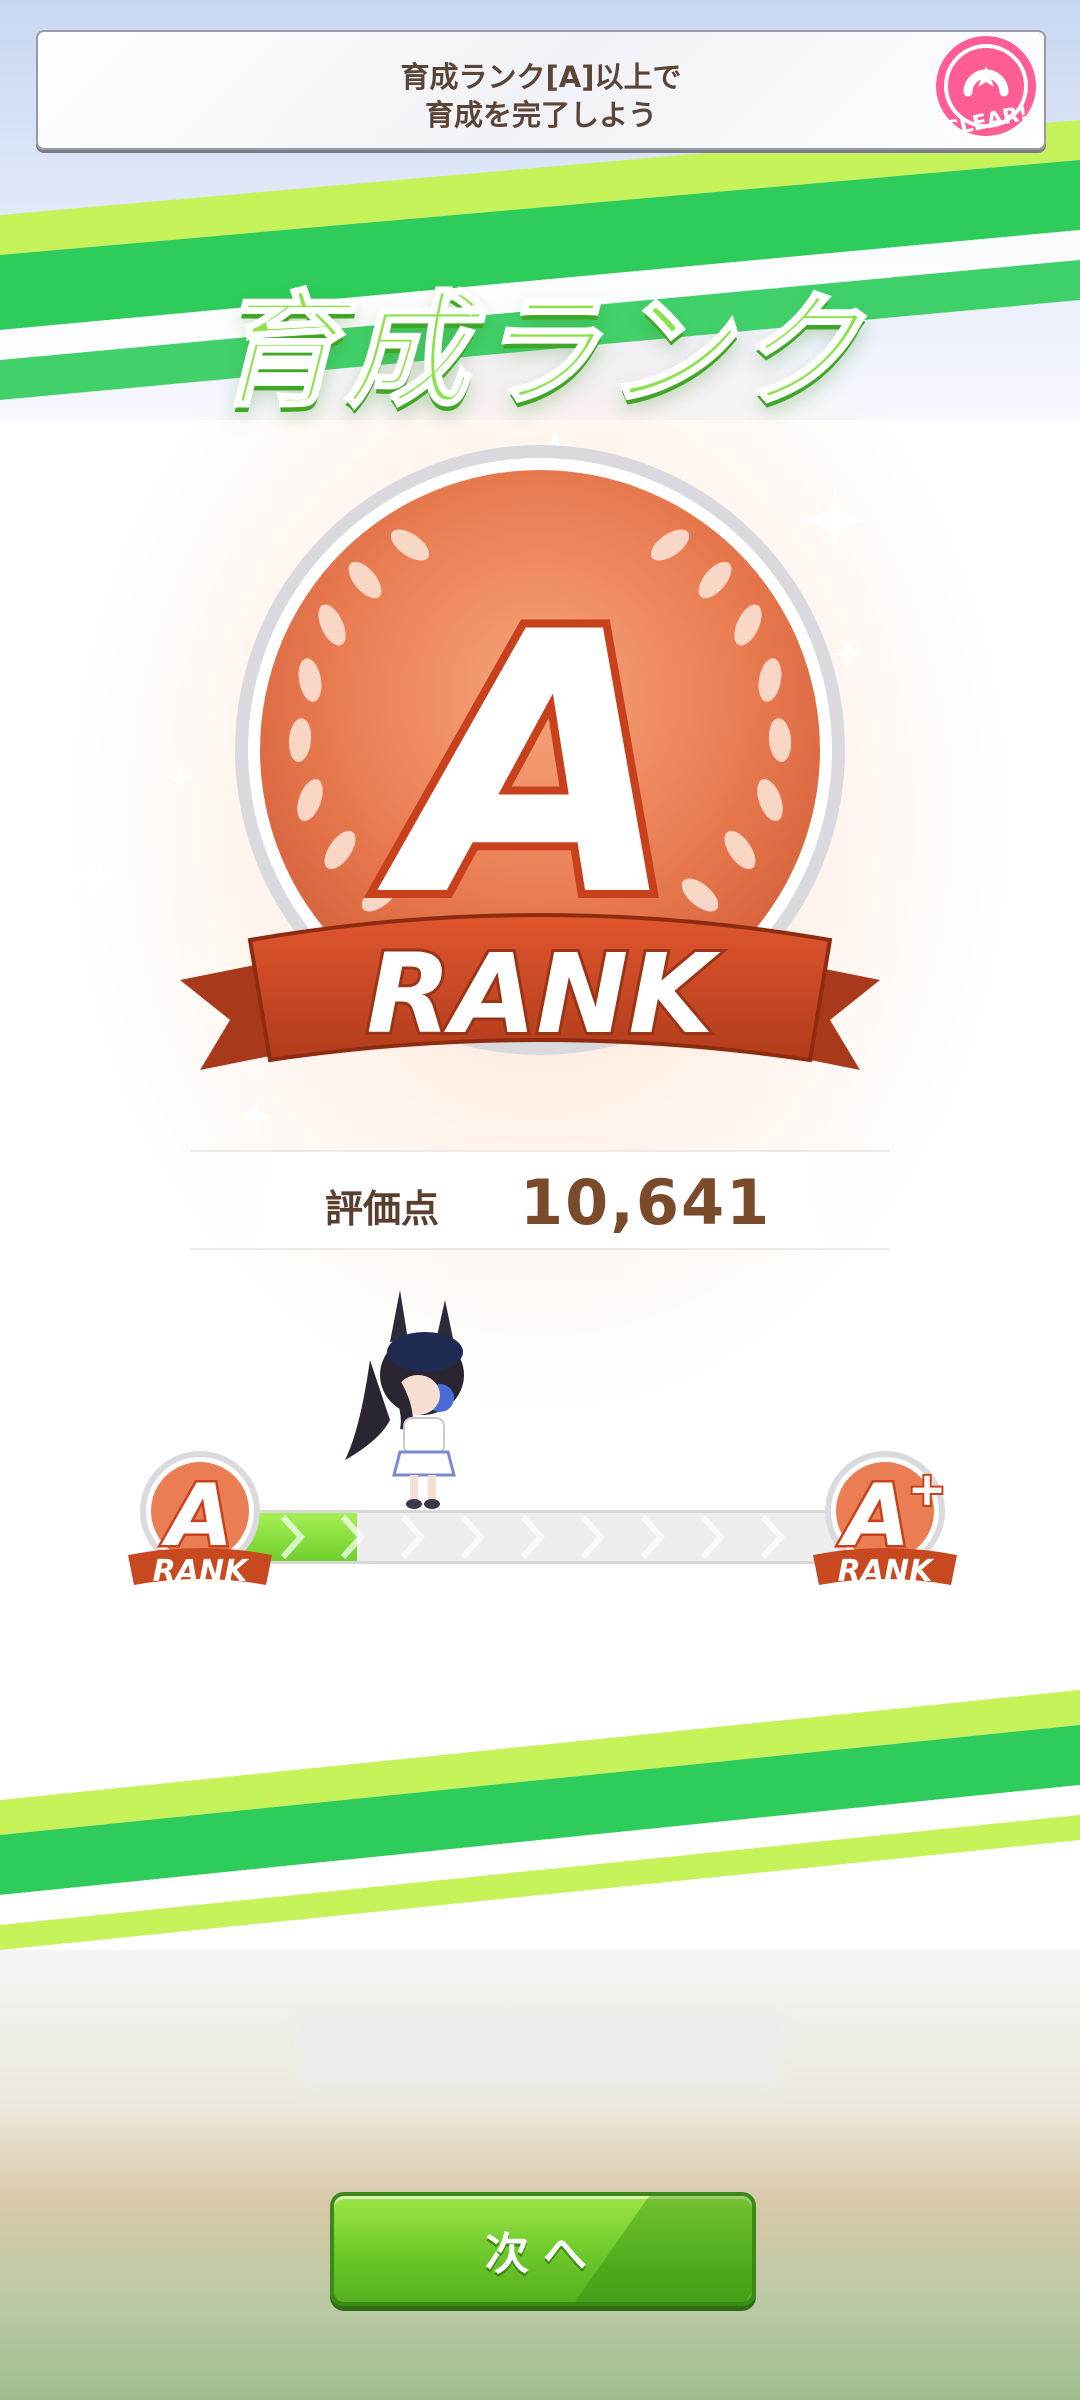 This screenshot has width=1080, height=2400. What do you see at coordinates (382, 1209) in the screenshot?
I see `score-label: 評価点` at bounding box center [382, 1209].